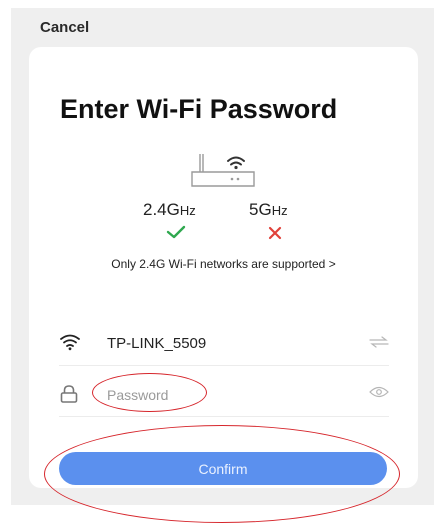 This screenshot has width=448, height=529. Describe the element at coordinates (70, 342) in the screenshot. I see `wifi-icon` at that location.